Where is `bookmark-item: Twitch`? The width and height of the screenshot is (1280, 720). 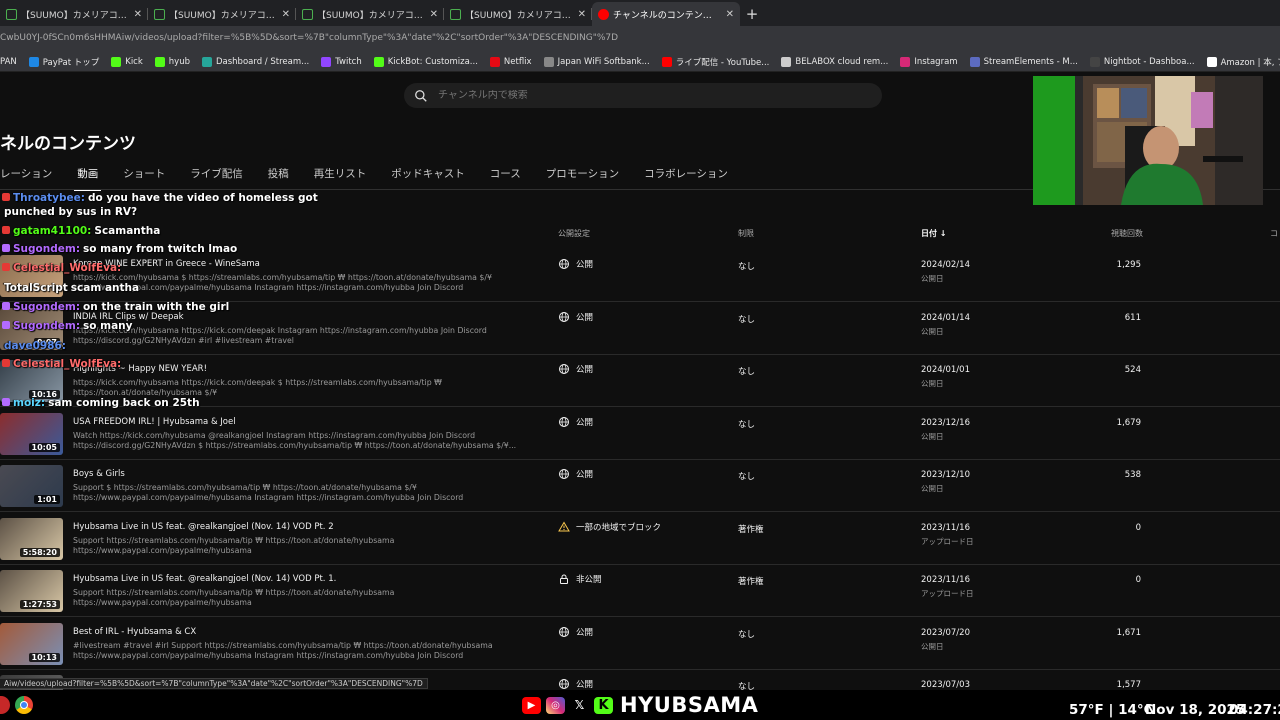 bookmark-item: Twitch is located at coordinates (341, 61).